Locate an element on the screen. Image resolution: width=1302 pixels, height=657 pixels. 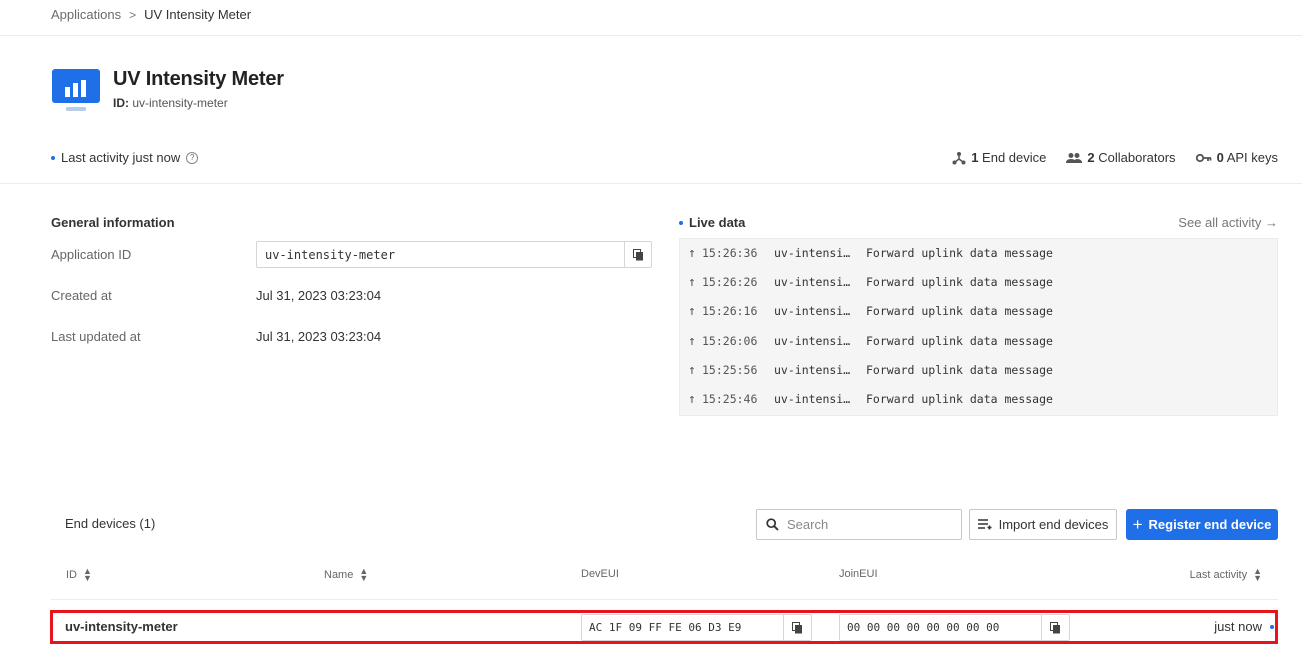
column-label: Name is located at coordinates (339, 575).